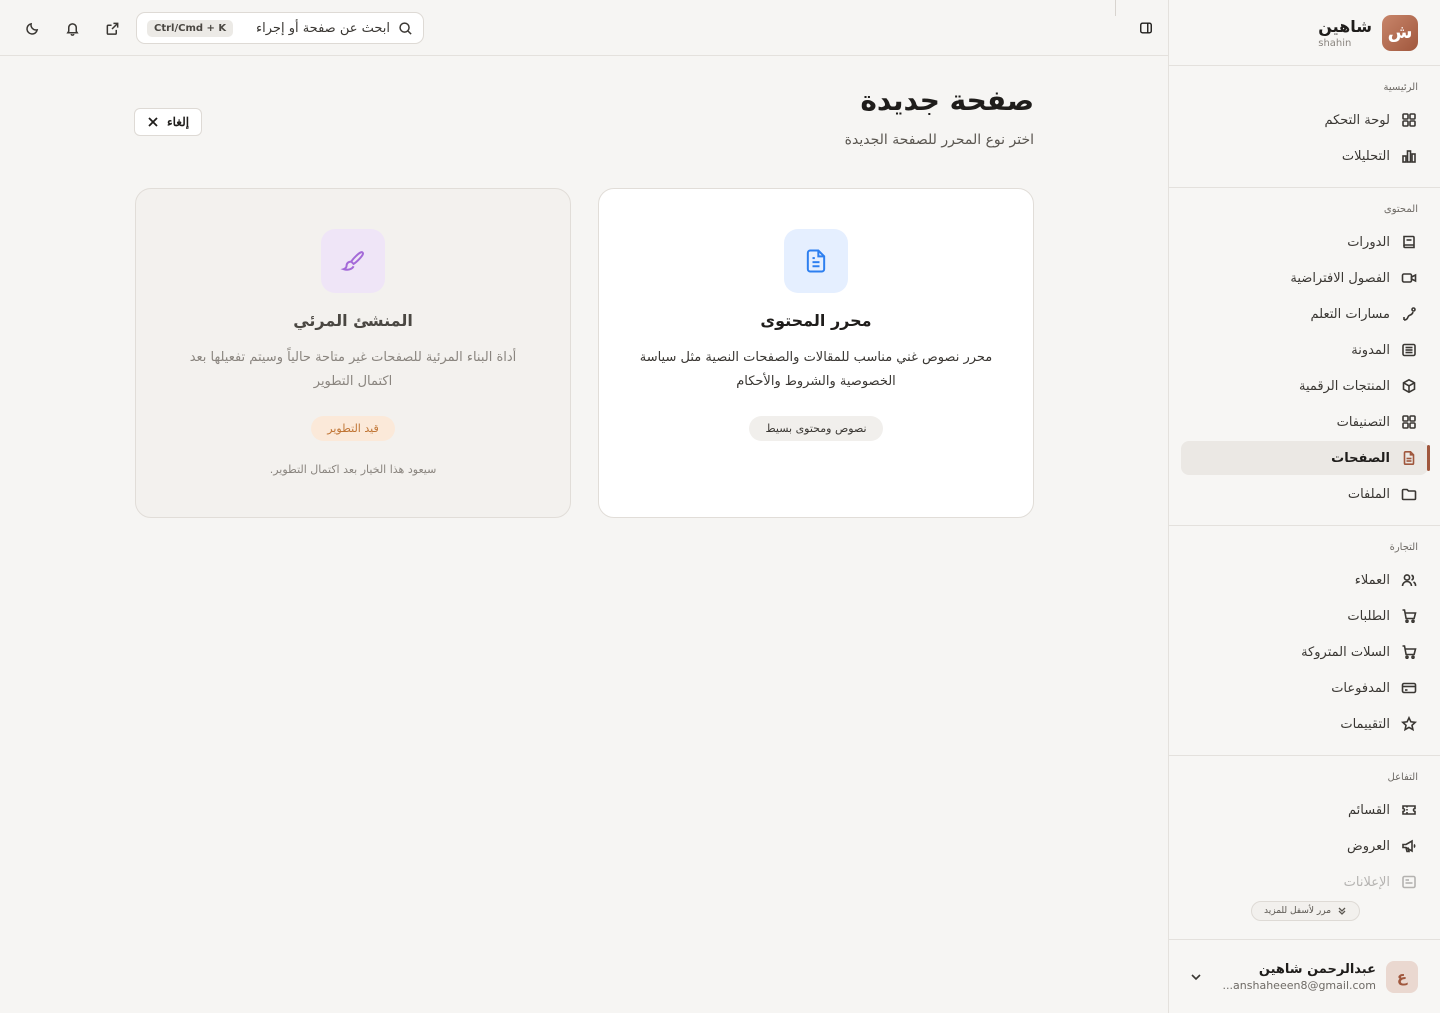 This screenshot has width=1440, height=1013. What do you see at coordinates (1304, 120) in the screenshot?
I see `sidebar-item: لوحة التحكم` at bounding box center [1304, 120].